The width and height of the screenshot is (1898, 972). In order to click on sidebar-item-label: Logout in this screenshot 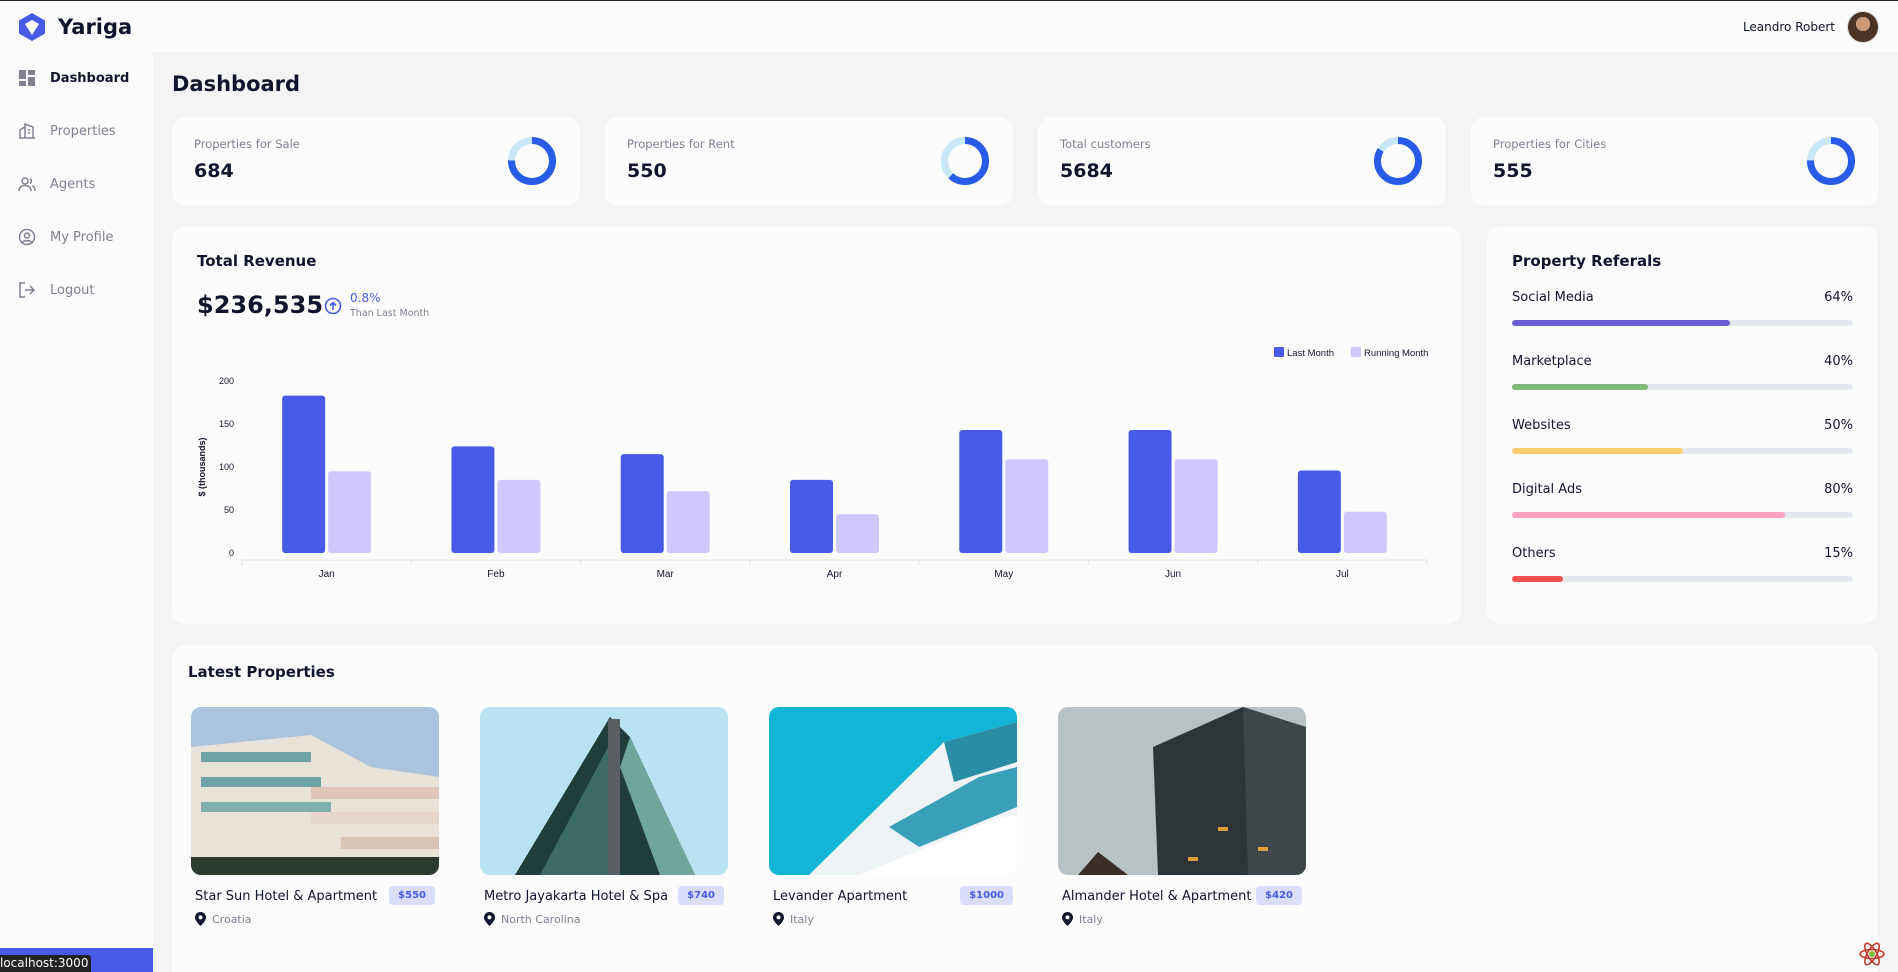, I will do `click(72, 290)`.